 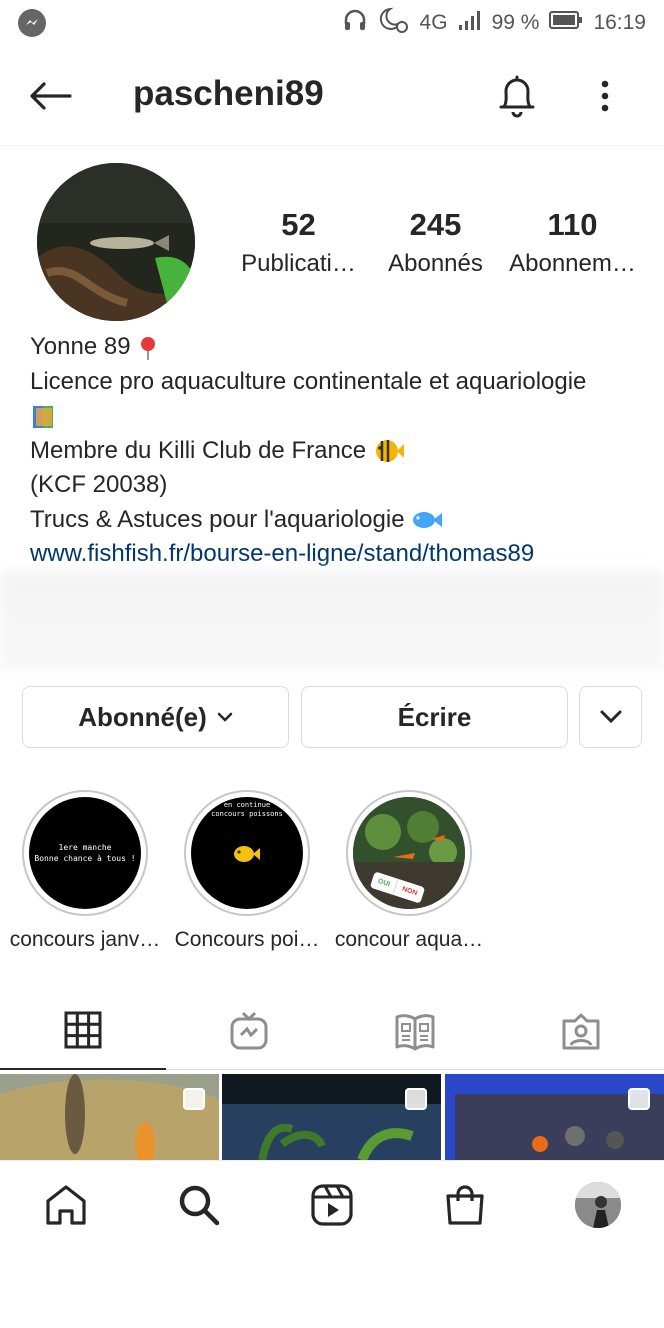 I want to click on tab-posts-grid, so click(x=83, y=1031).